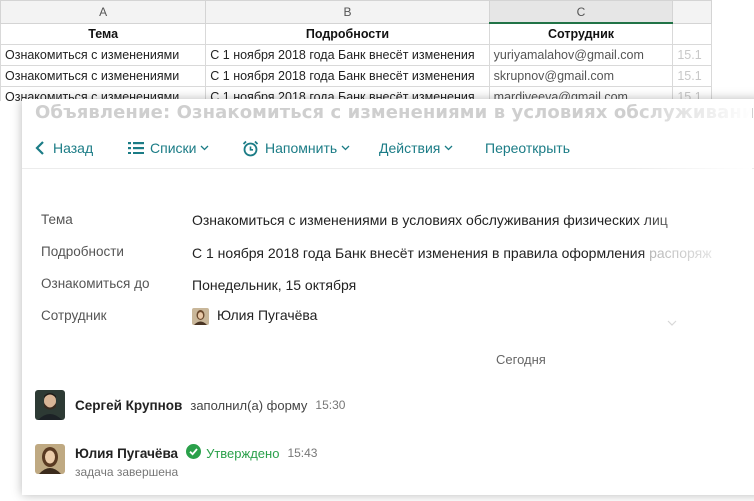  I want to click on employee-label: Сотрудник, so click(74, 315).